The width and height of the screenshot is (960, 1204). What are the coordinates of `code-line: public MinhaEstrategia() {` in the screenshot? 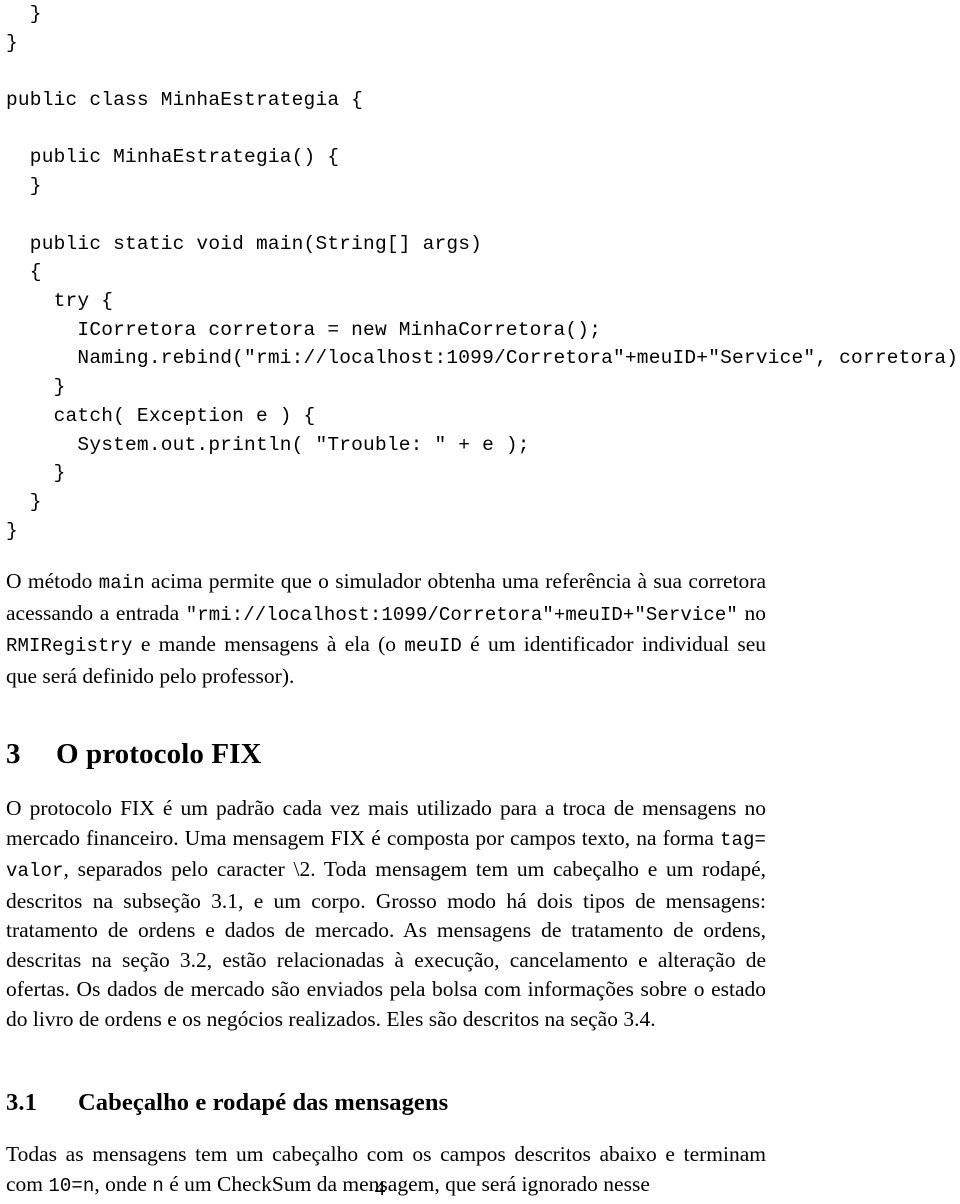 It's located at (173, 157).